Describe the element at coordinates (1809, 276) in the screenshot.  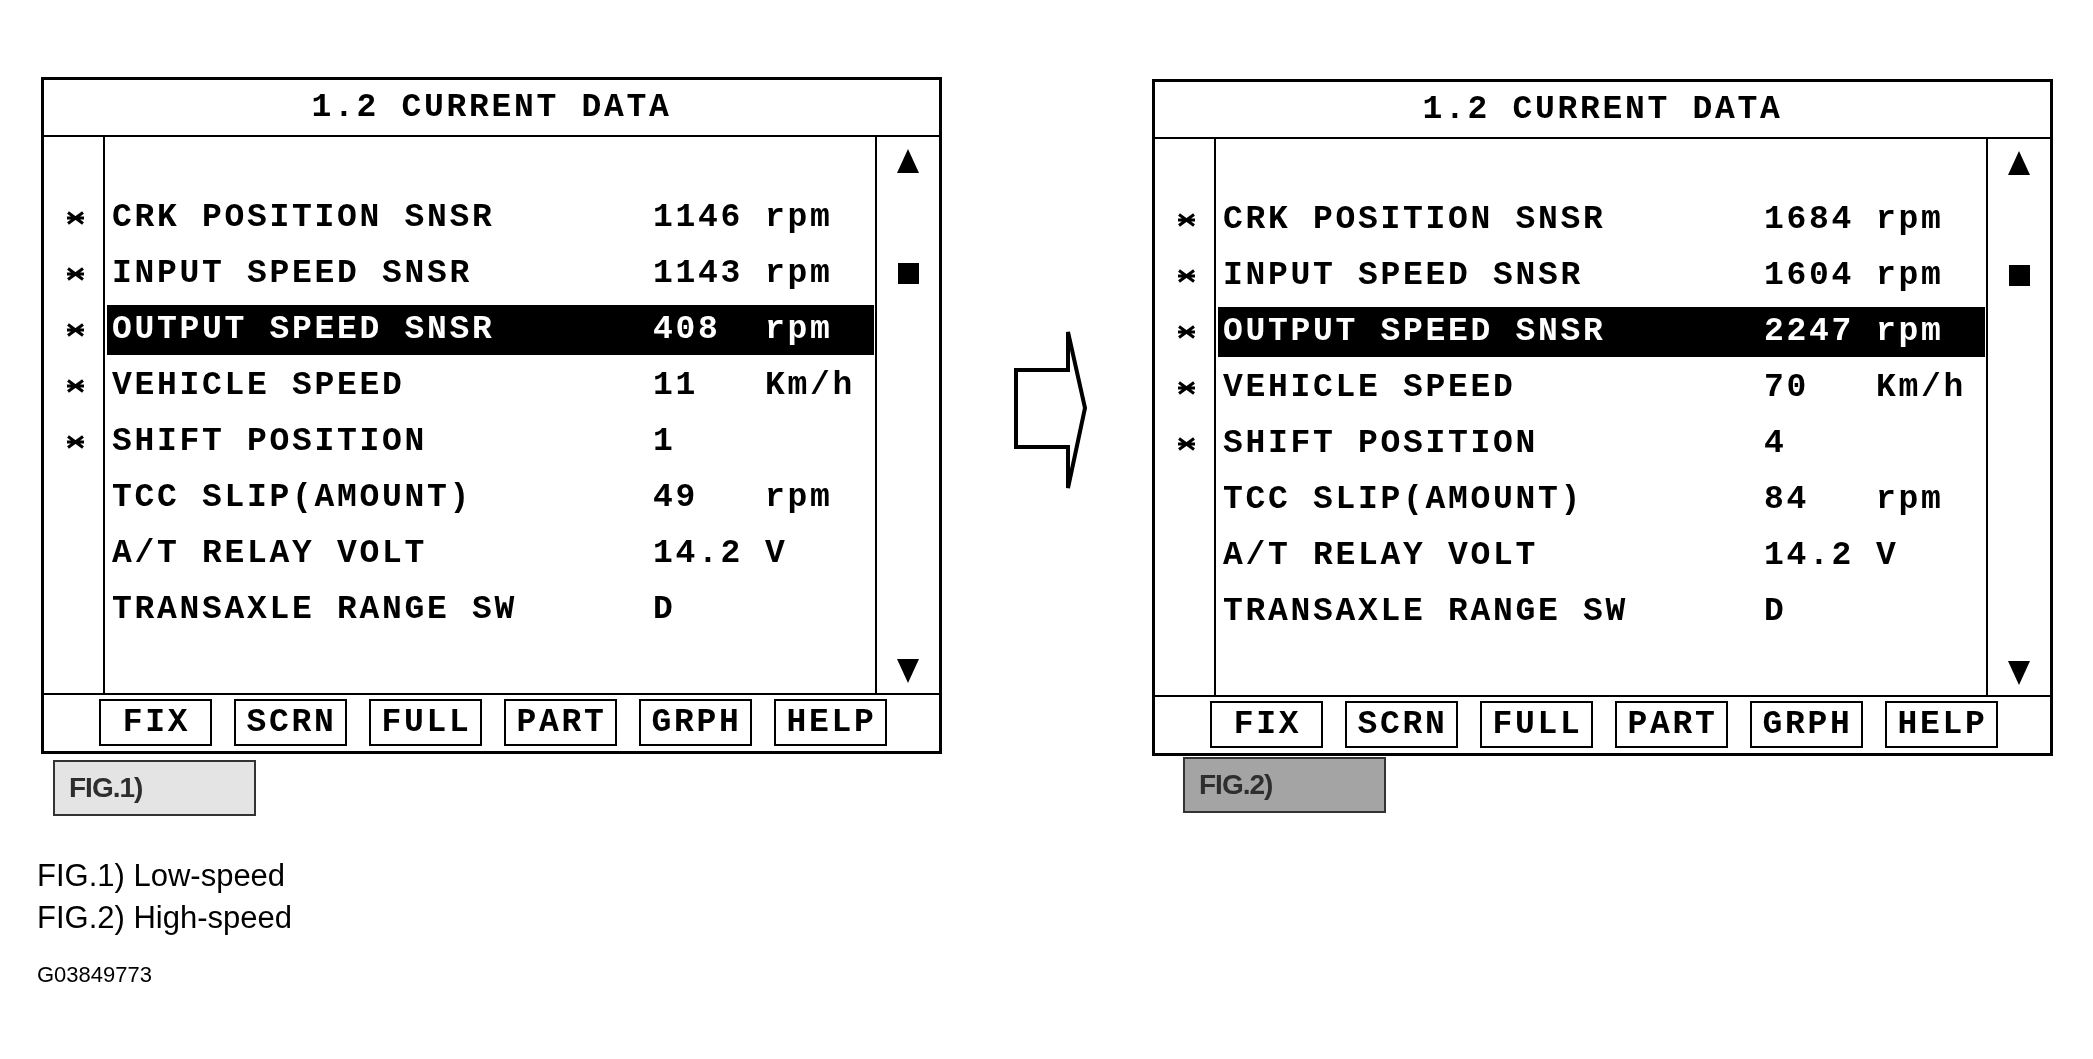
I see `row-value: 1604` at that location.